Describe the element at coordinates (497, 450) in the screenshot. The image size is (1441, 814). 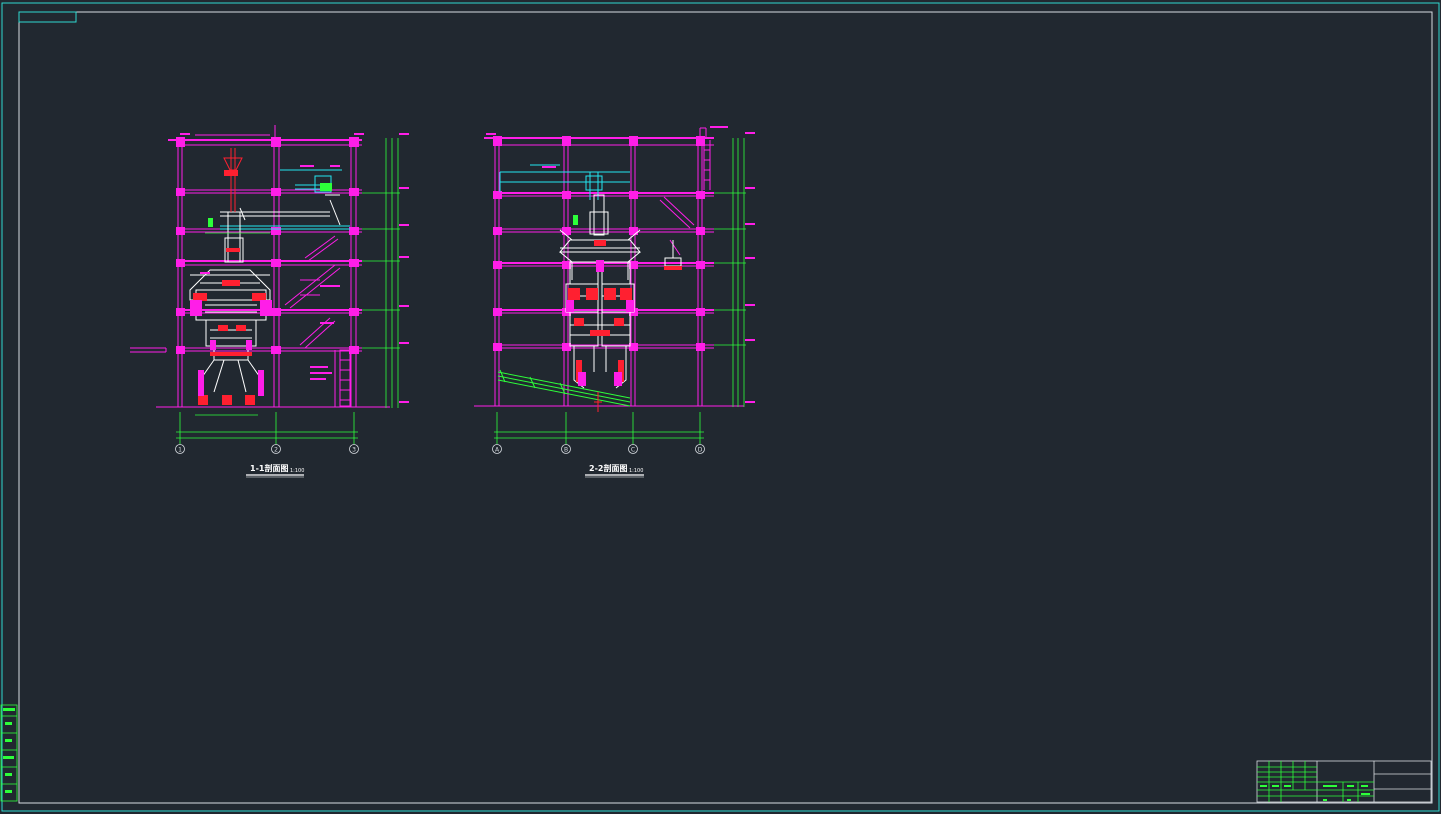
I see `axis-label-a: A` at that location.